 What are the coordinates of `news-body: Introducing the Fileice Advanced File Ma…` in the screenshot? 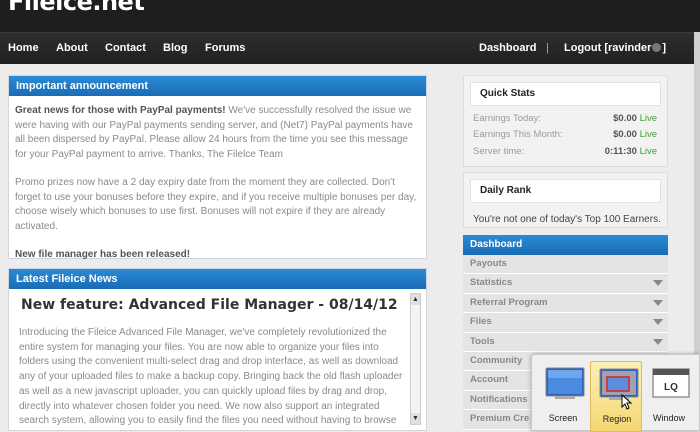 It's located at (211, 378).